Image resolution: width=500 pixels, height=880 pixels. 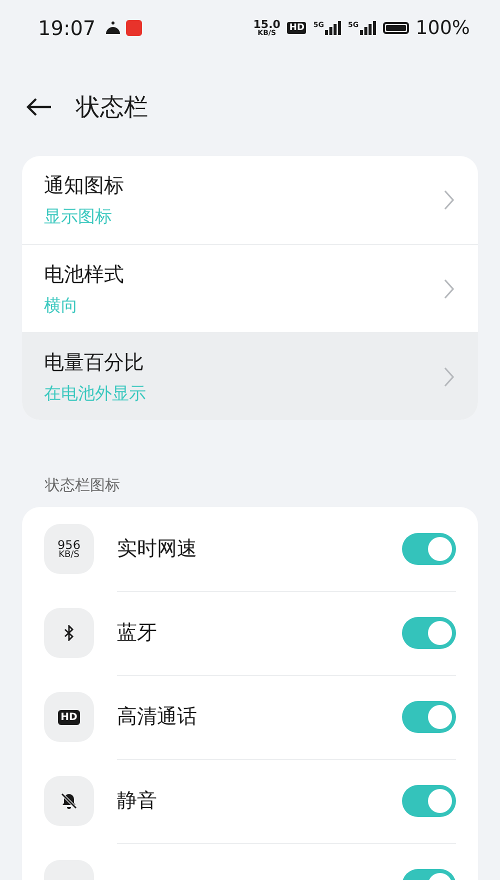 I want to click on setting-title: 电量百分比, so click(x=94, y=362).